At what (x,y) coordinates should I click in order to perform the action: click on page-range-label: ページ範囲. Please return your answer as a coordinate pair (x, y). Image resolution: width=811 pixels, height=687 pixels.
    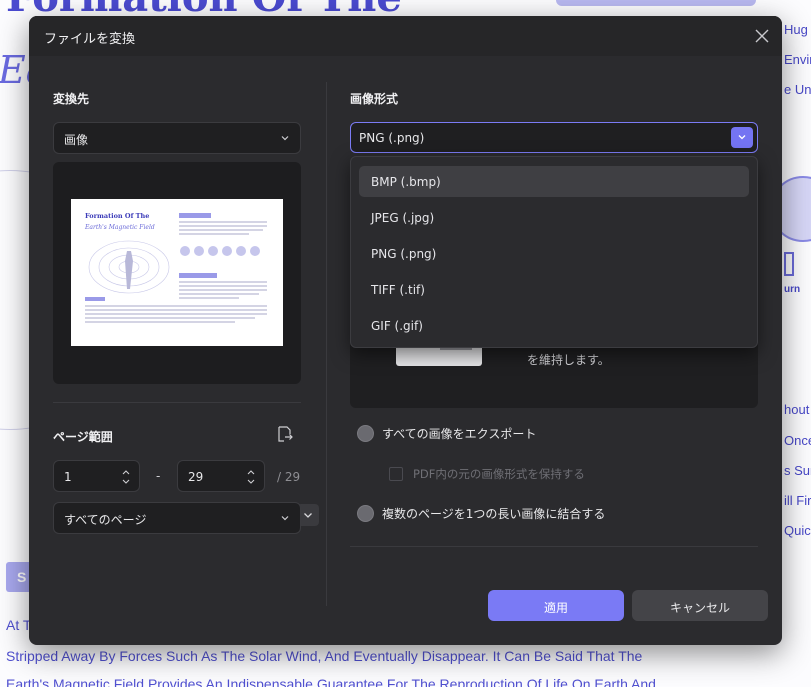
    Looking at the image, I should click on (83, 437).